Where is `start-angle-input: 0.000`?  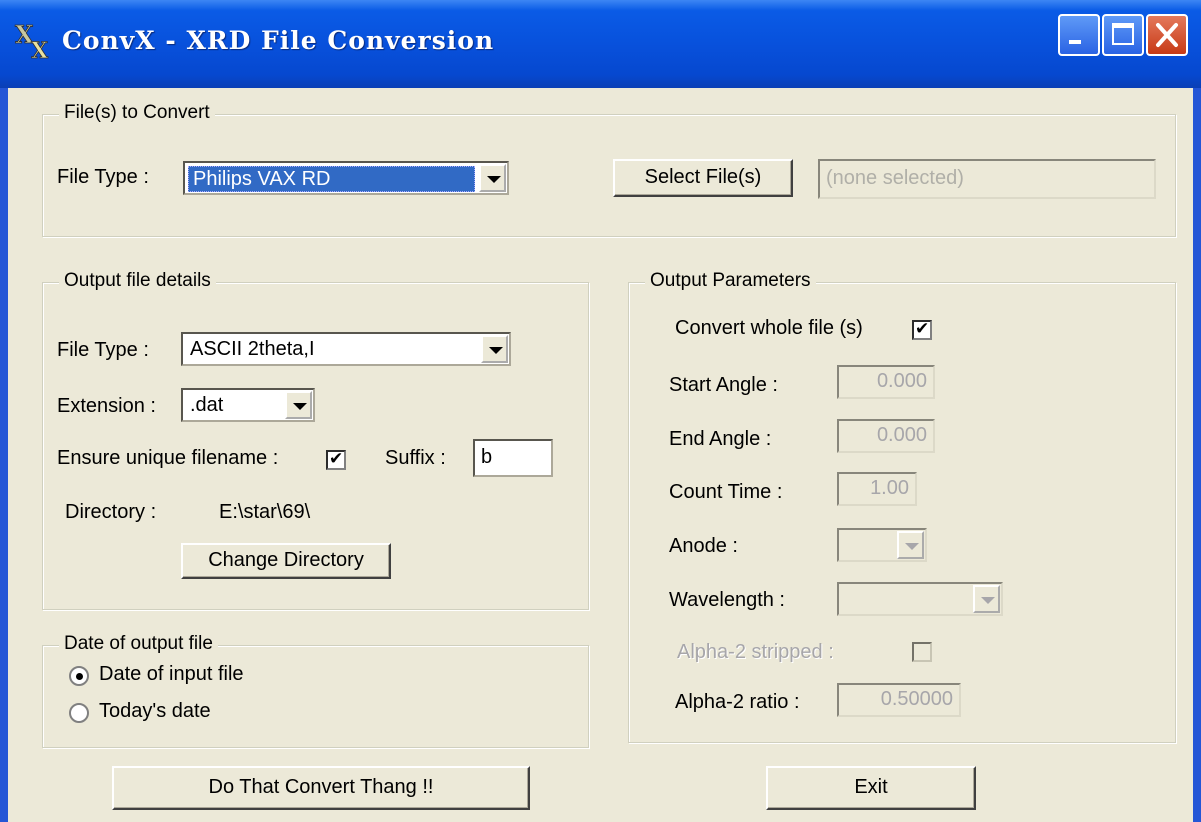
start-angle-input: 0.000 is located at coordinates (886, 382).